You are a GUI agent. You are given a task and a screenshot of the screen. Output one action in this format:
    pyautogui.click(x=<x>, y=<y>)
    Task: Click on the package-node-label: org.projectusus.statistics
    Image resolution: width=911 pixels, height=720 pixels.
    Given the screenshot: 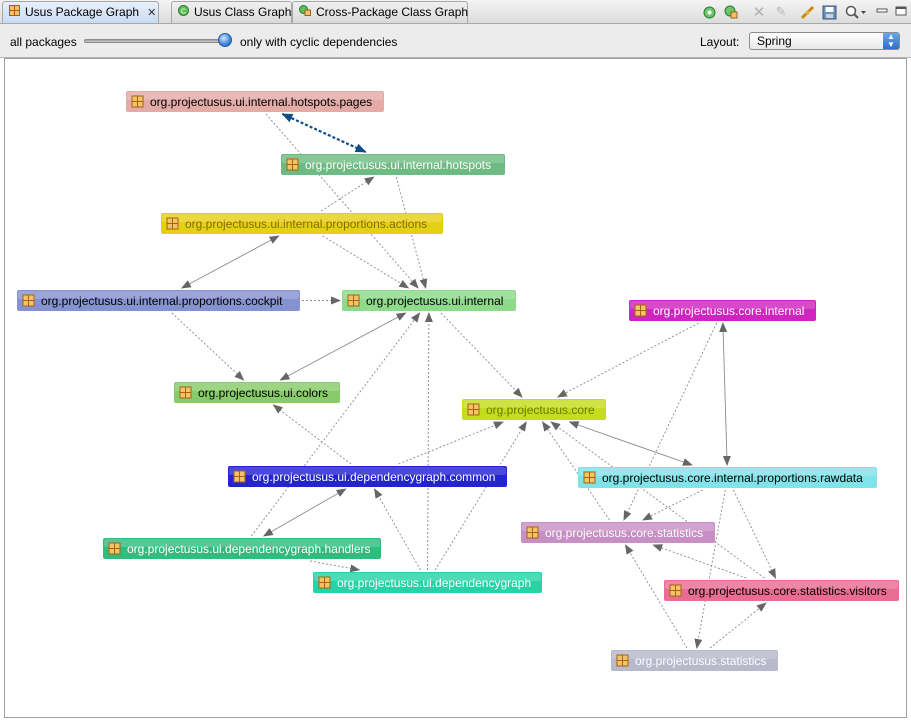 What is the action you would take?
    pyautogui.click(x=700, y=661)
    